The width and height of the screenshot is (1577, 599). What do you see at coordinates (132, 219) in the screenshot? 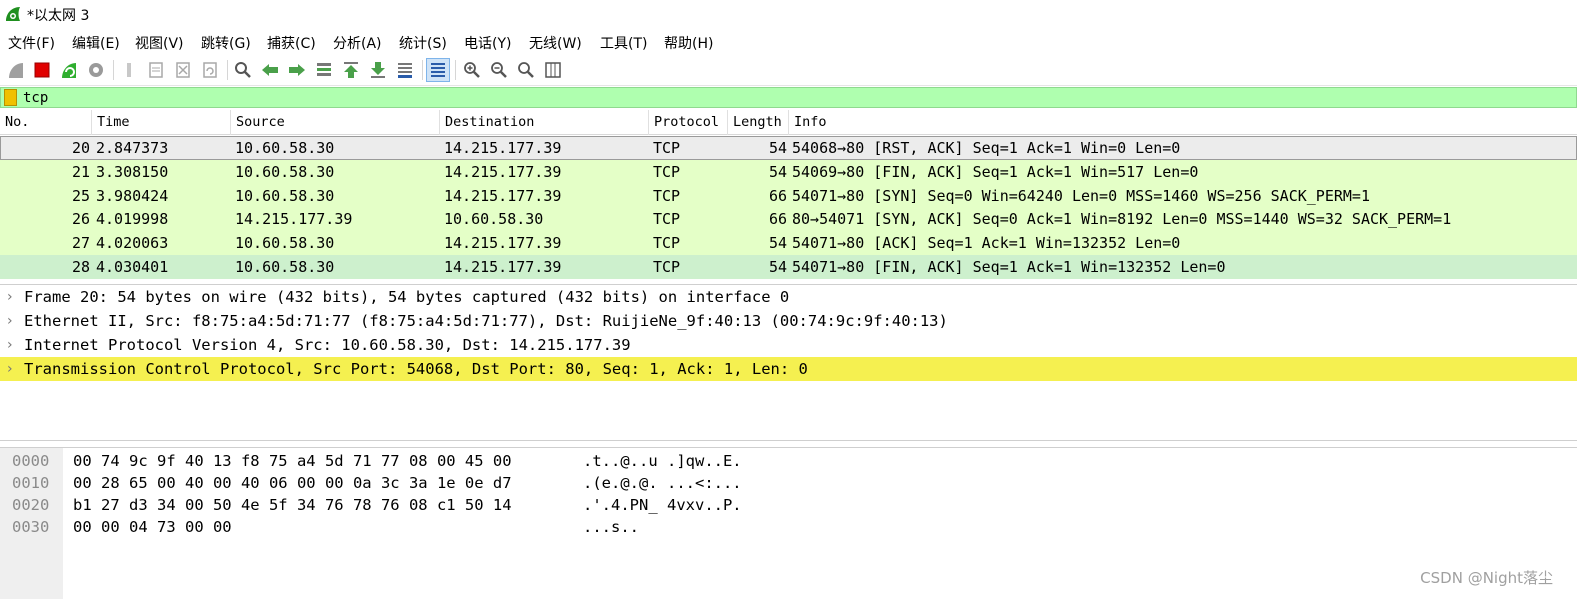
I see `cell-time: 4.019998` at bounding box center [132, 219].